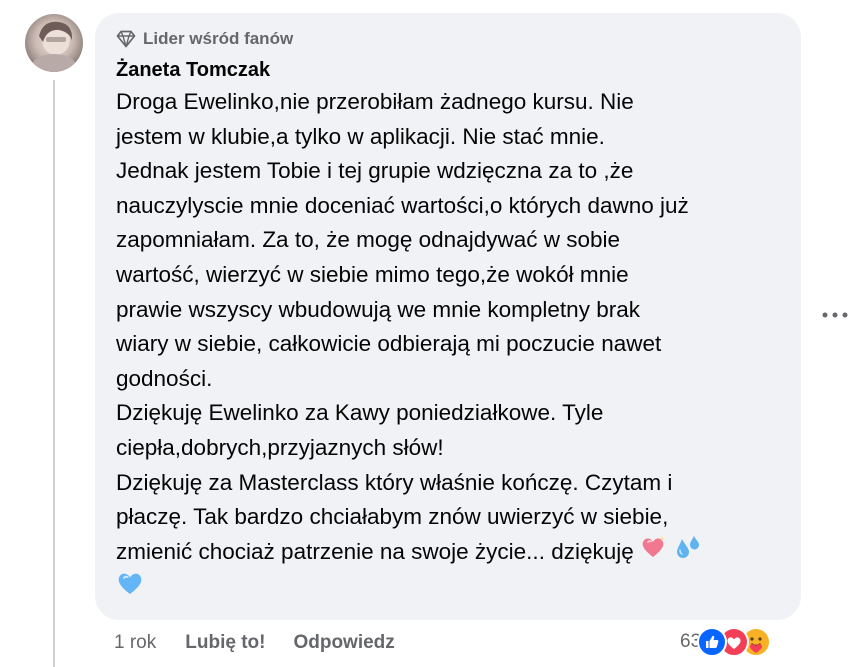  I want to click on top-fan-badge: Lider wśród fanów, so click(204, 39).